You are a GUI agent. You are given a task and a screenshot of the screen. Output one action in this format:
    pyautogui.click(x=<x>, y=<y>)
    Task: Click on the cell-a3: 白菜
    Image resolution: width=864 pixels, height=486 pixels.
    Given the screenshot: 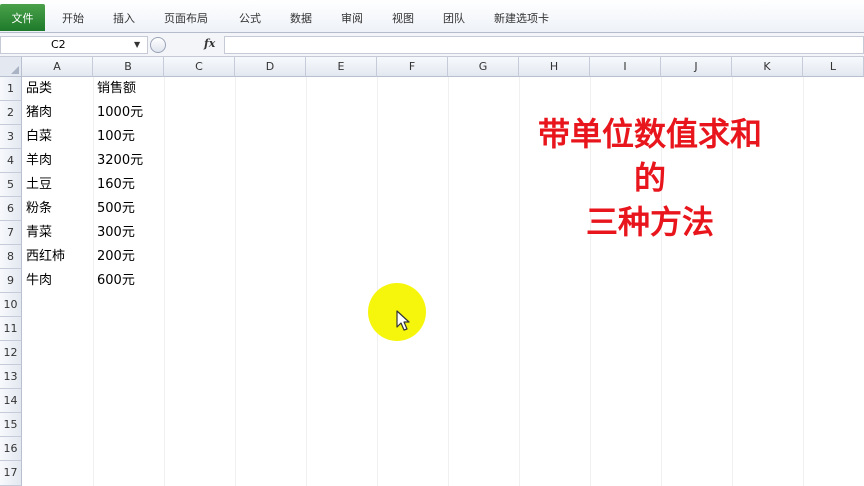 What is the action you would take?
    pyautogui.click(x=39, y=137)
    